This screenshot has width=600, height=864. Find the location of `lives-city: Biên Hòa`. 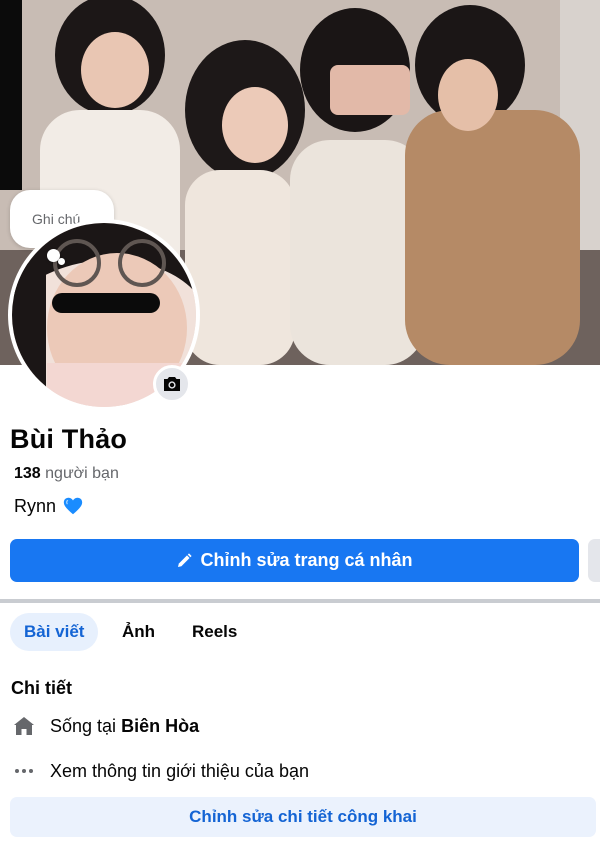

lives-city: Biên Hòa is located at coordinates (160, 726).